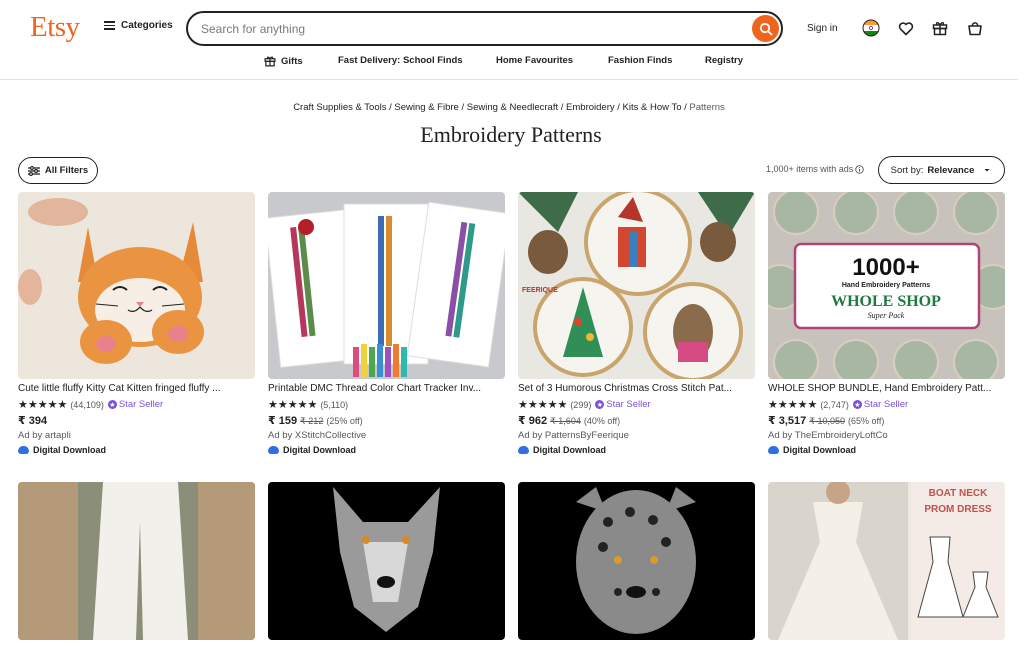 The image size is (1024, 648). What do you see at coordinates (33, 421) in the screenshot?
I see `product-price: ₹ 394` at bounding box center [33, 421].